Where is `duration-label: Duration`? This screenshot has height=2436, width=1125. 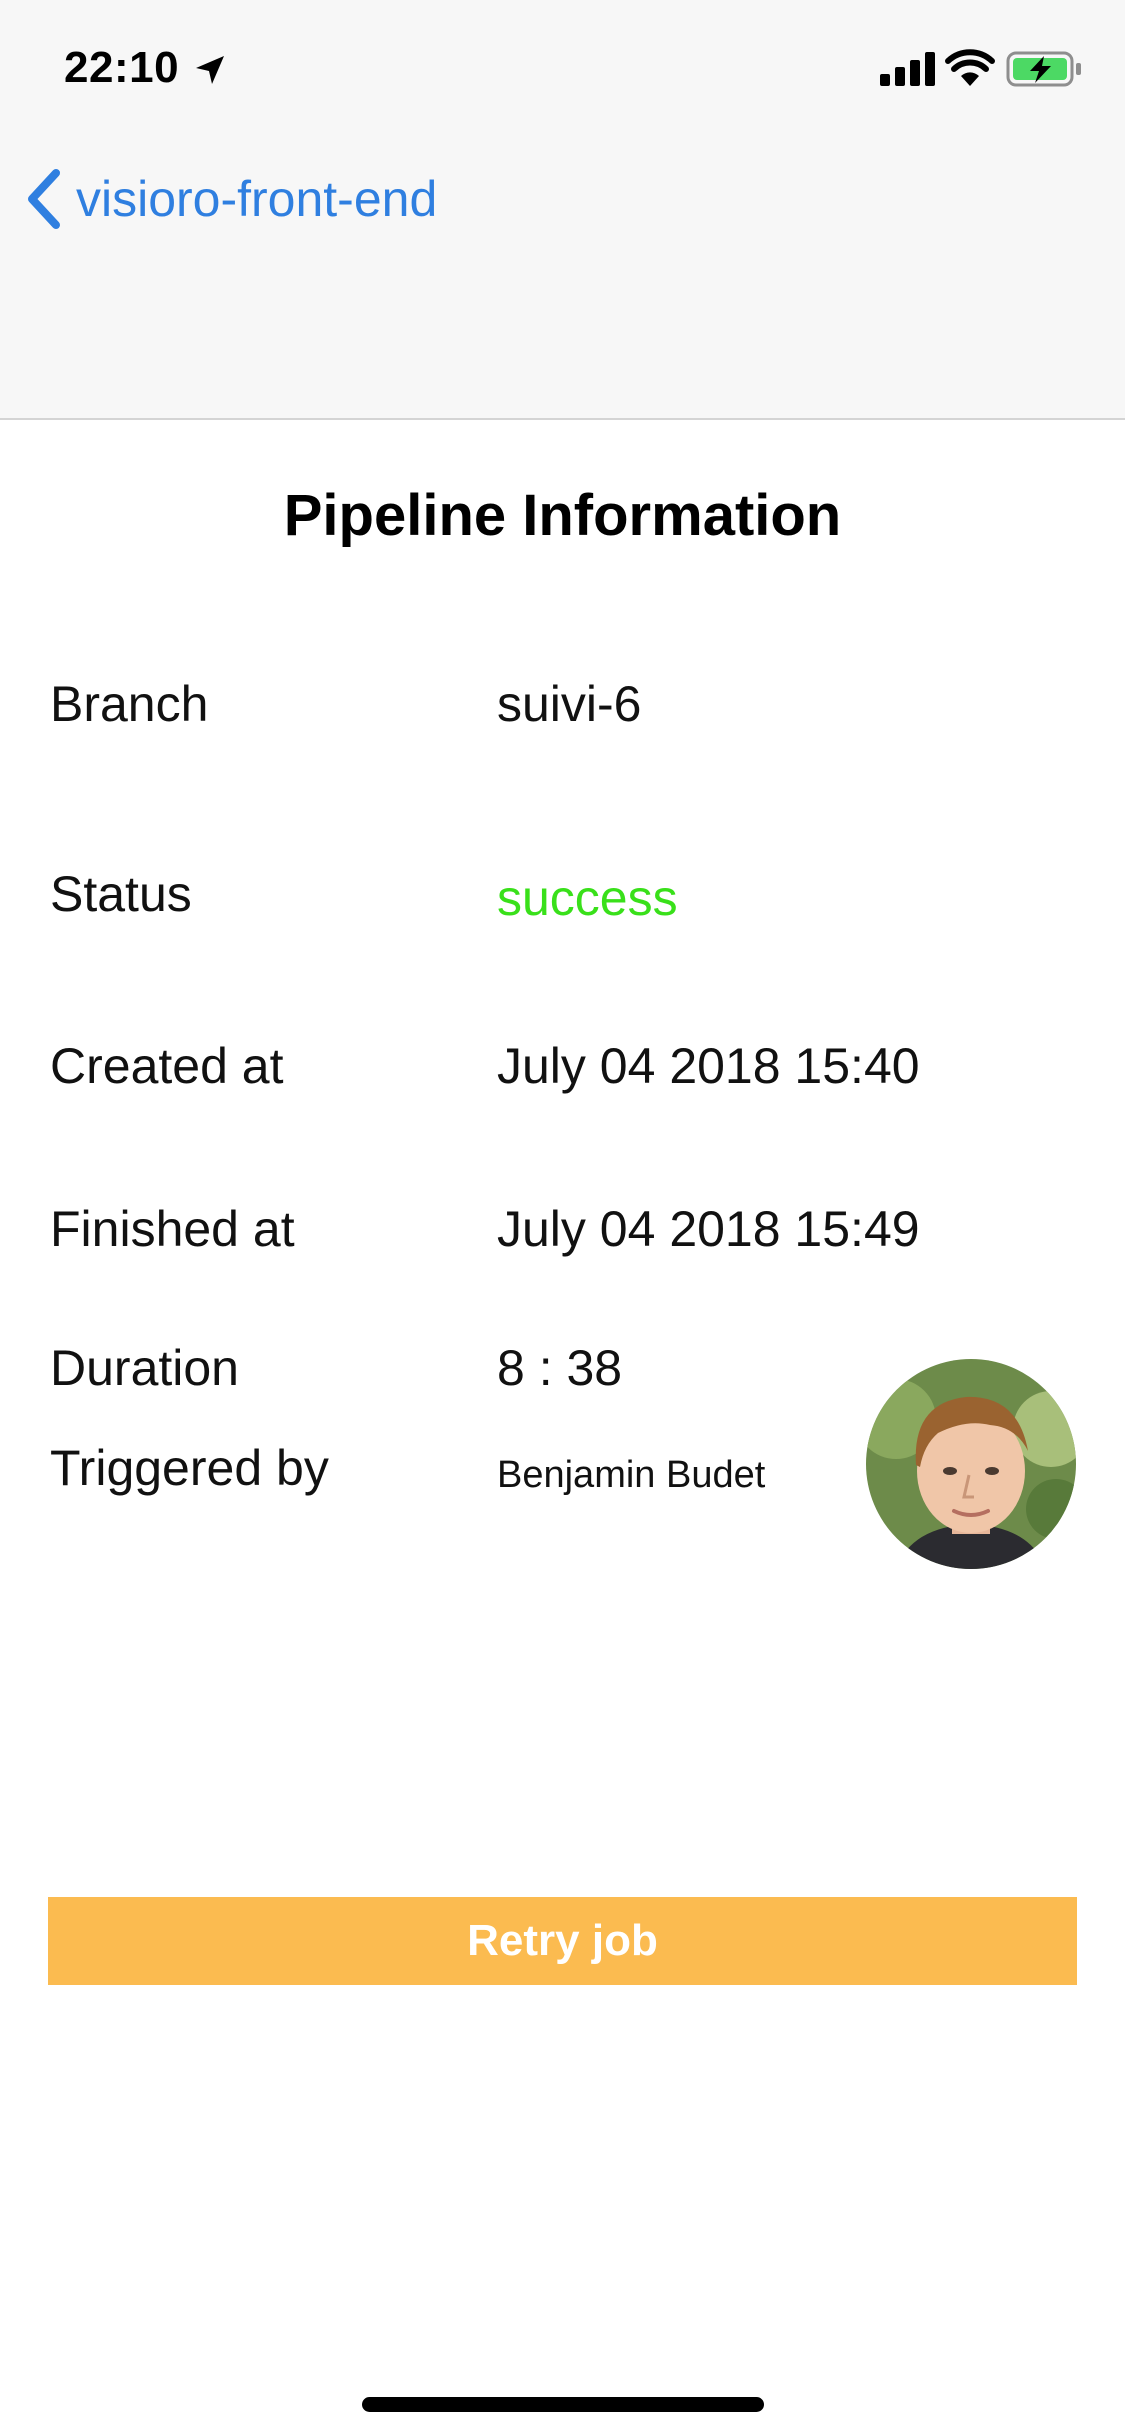 duration-label: Duration is located at coordinates (144, 1368).